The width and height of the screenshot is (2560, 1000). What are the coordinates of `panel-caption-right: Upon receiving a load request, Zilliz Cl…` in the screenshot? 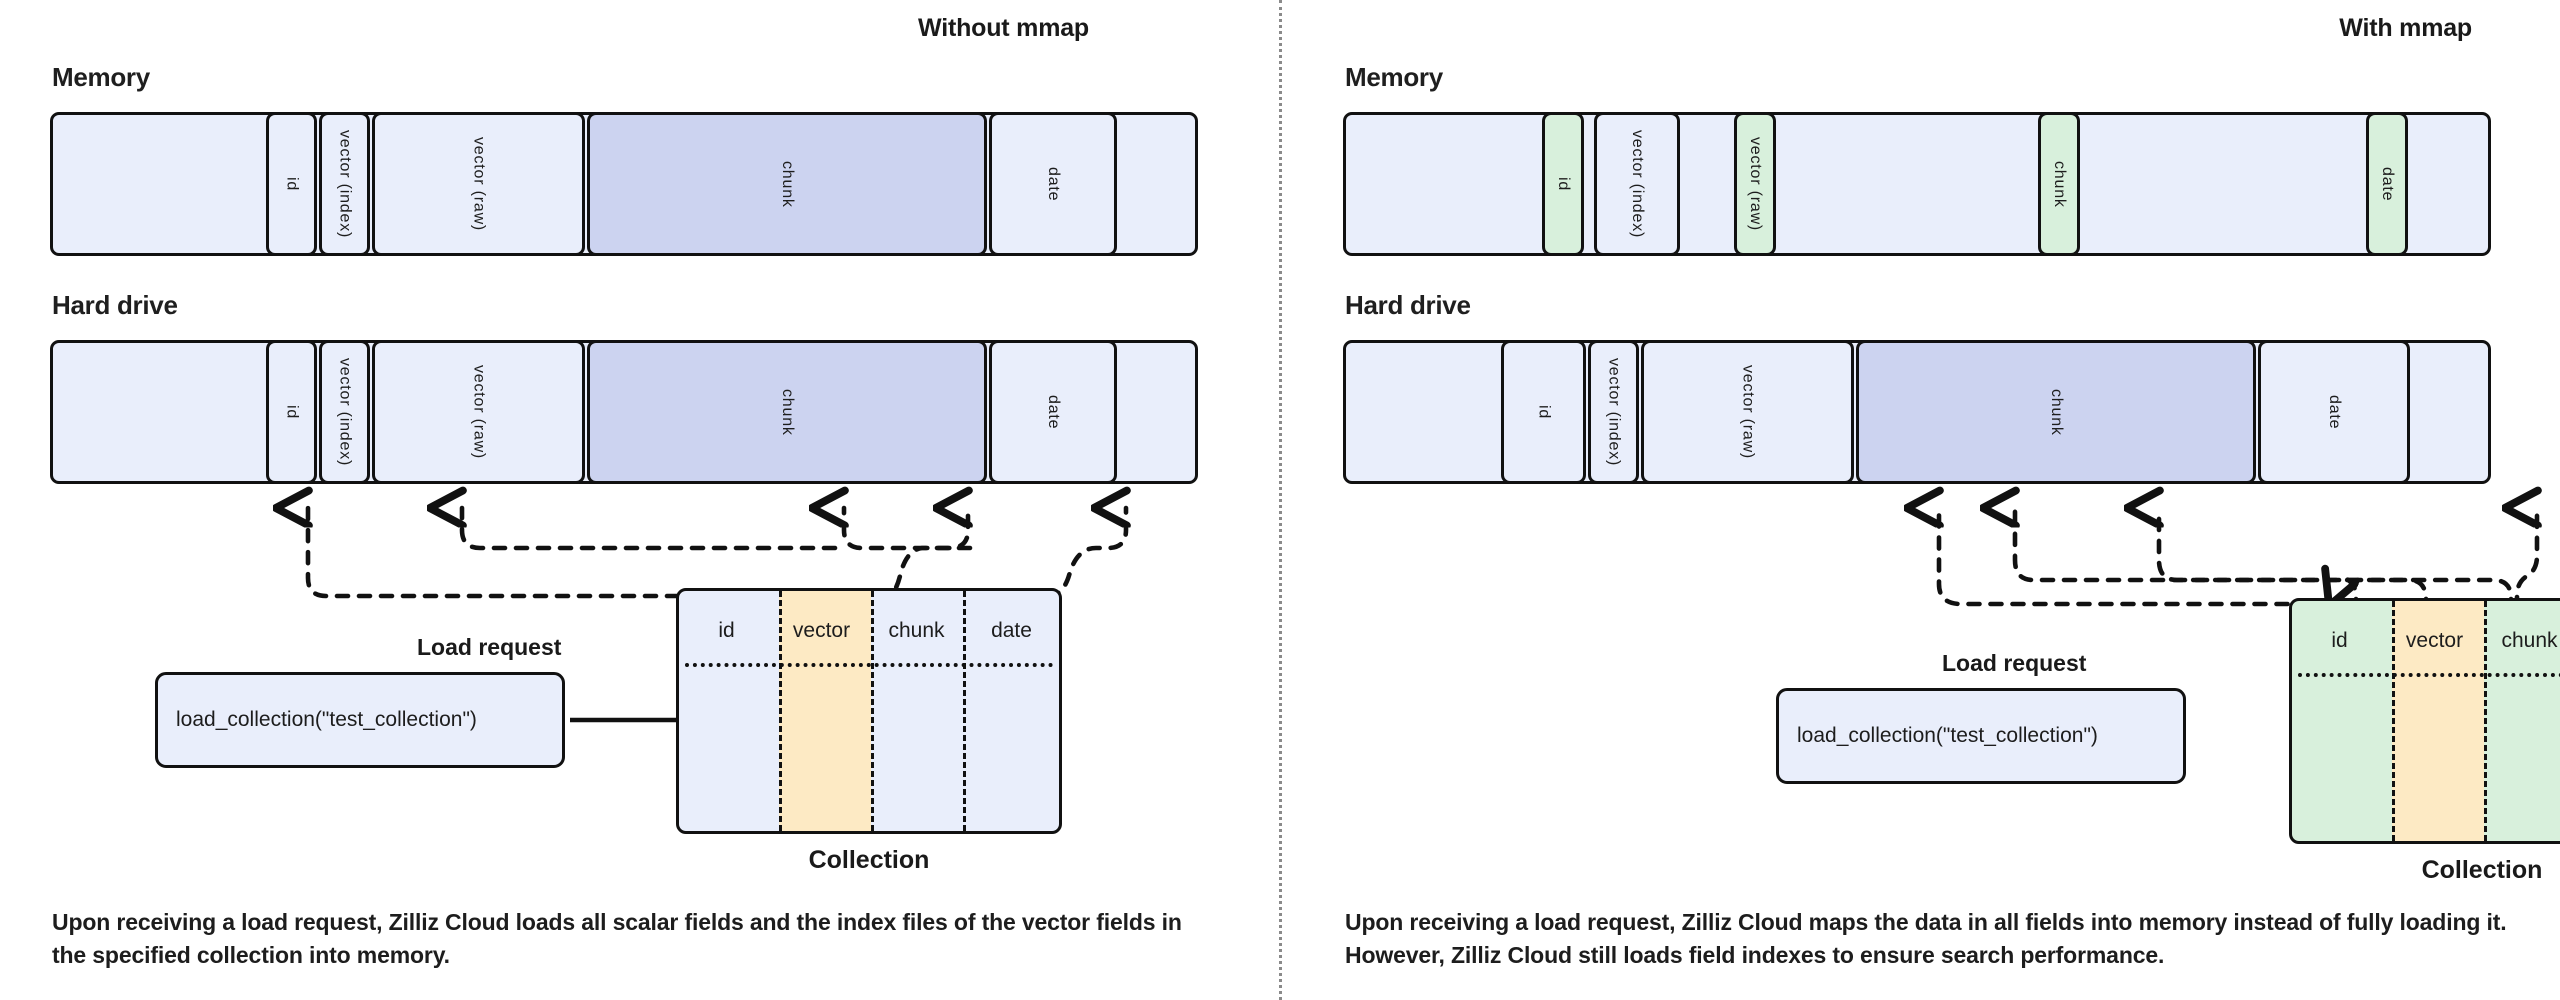 It's located at (1926, 938).